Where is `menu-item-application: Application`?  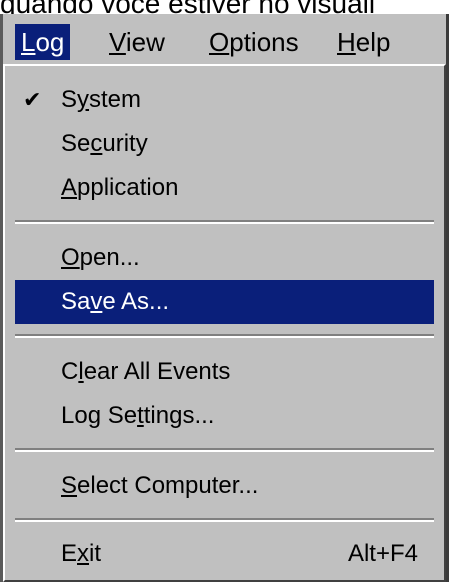 menu-item-application: Application is located at coordinates (224, 188).